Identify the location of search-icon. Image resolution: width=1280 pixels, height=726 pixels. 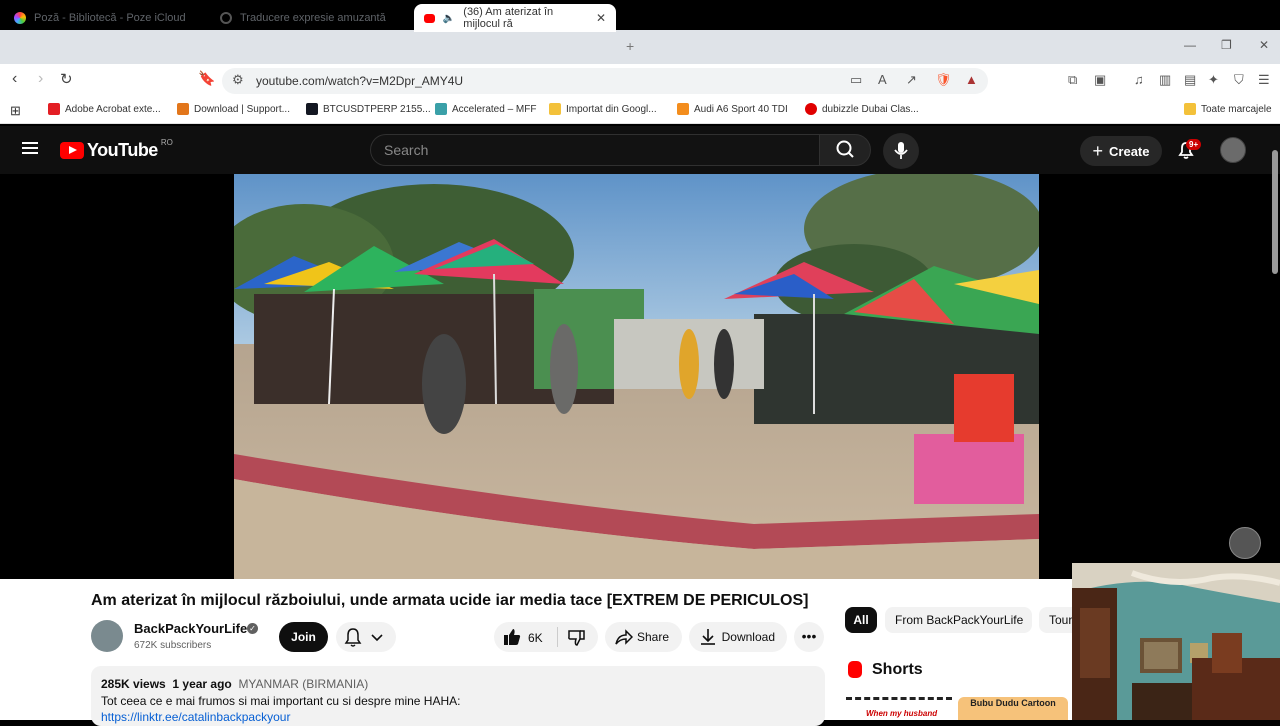
(845, 149).